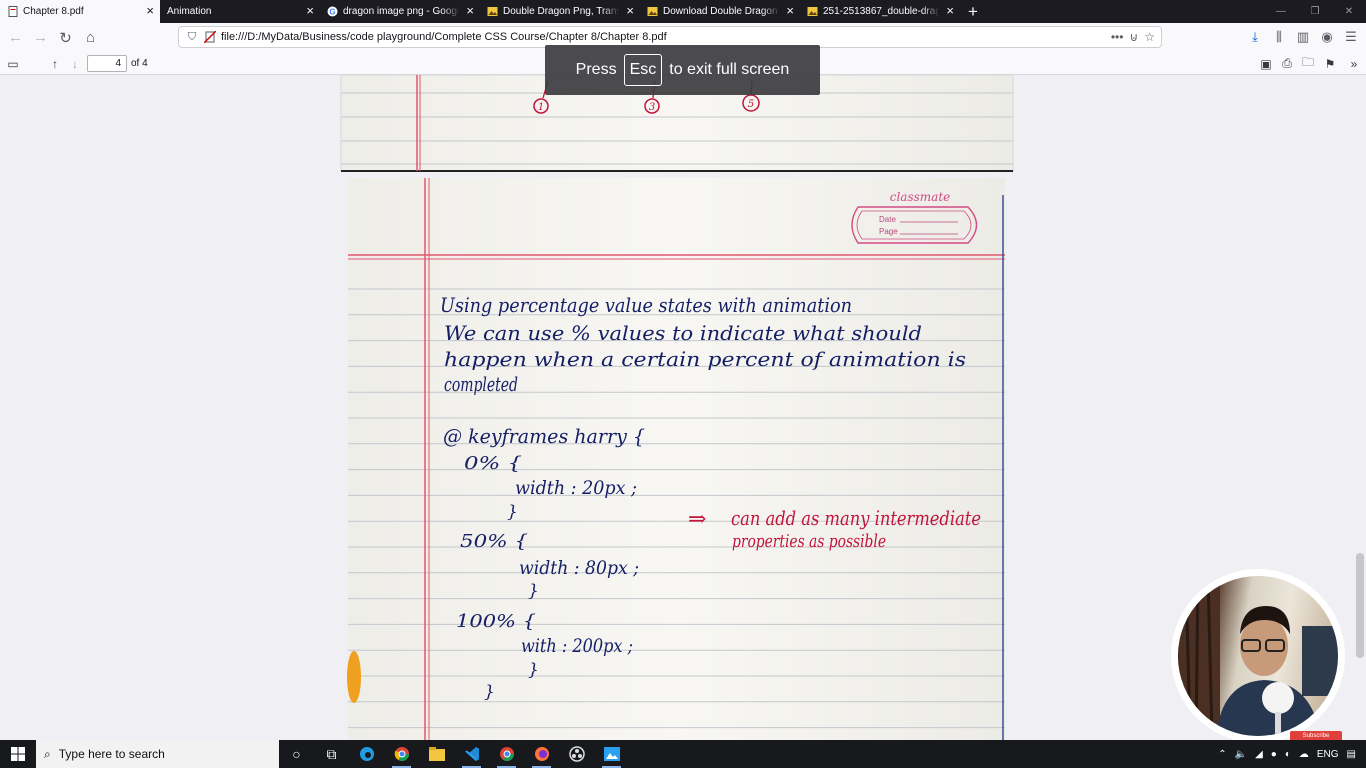 This screenshot has width=1366, height=768. I want to click on code-line: with : 200px ;, so click(577, 646).